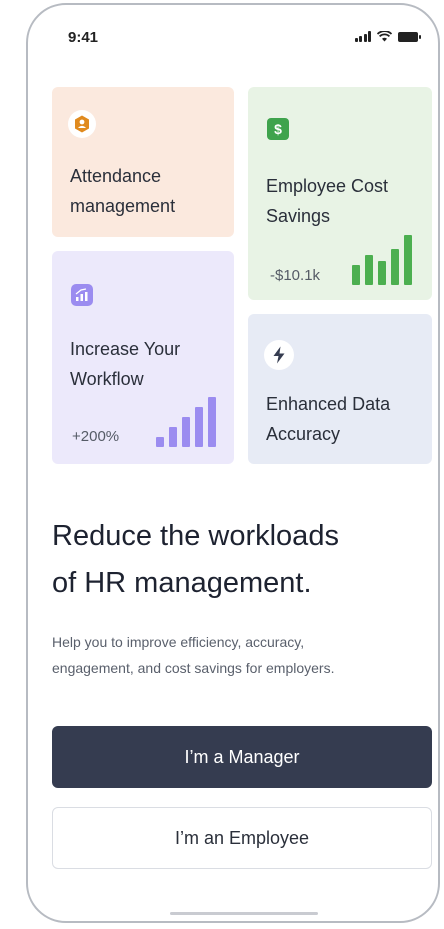 This screenshot has height=929, width=444. What do you see at coordinates (328, 419) in the screenshot?
I see `data-accuracy-title: Enhanced Data Accuracy` at bounding box center [328, 419].